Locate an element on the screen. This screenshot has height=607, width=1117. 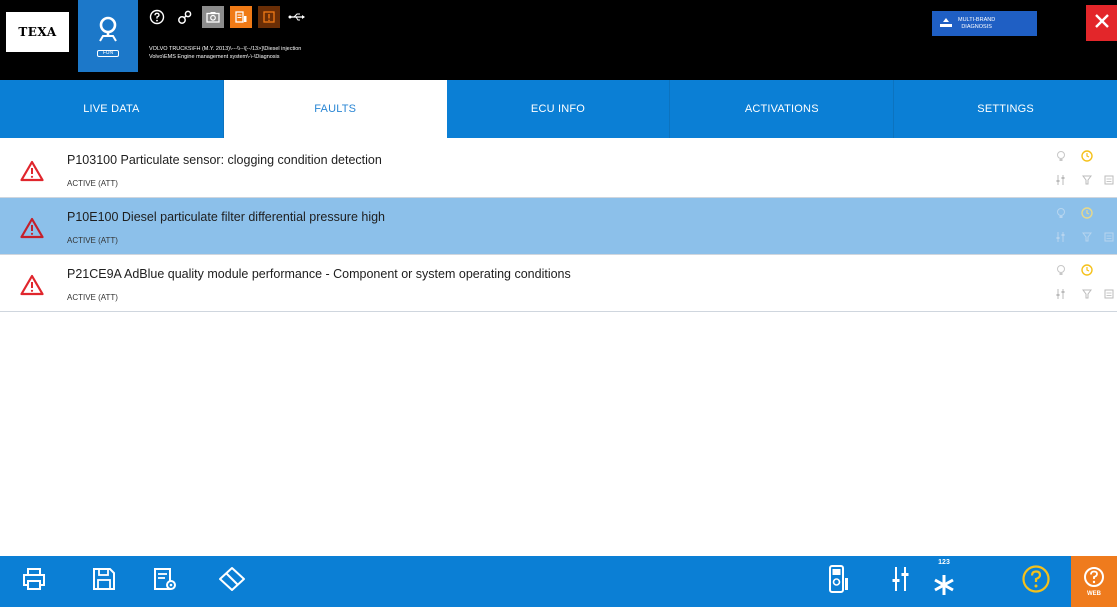
erase-icon is located at coordinates (232, 581).